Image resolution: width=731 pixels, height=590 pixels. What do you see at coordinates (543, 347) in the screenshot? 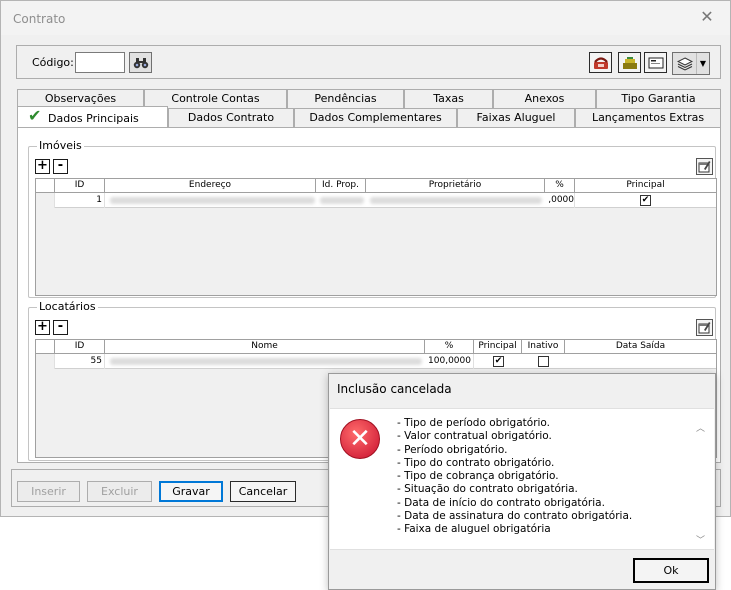
I see `col-inativo: Inativo` at bounding box center [543, 347].